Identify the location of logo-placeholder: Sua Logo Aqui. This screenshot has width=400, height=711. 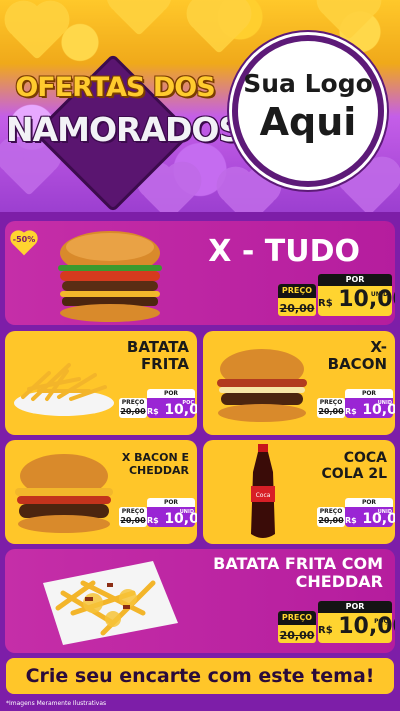
(308, 111).